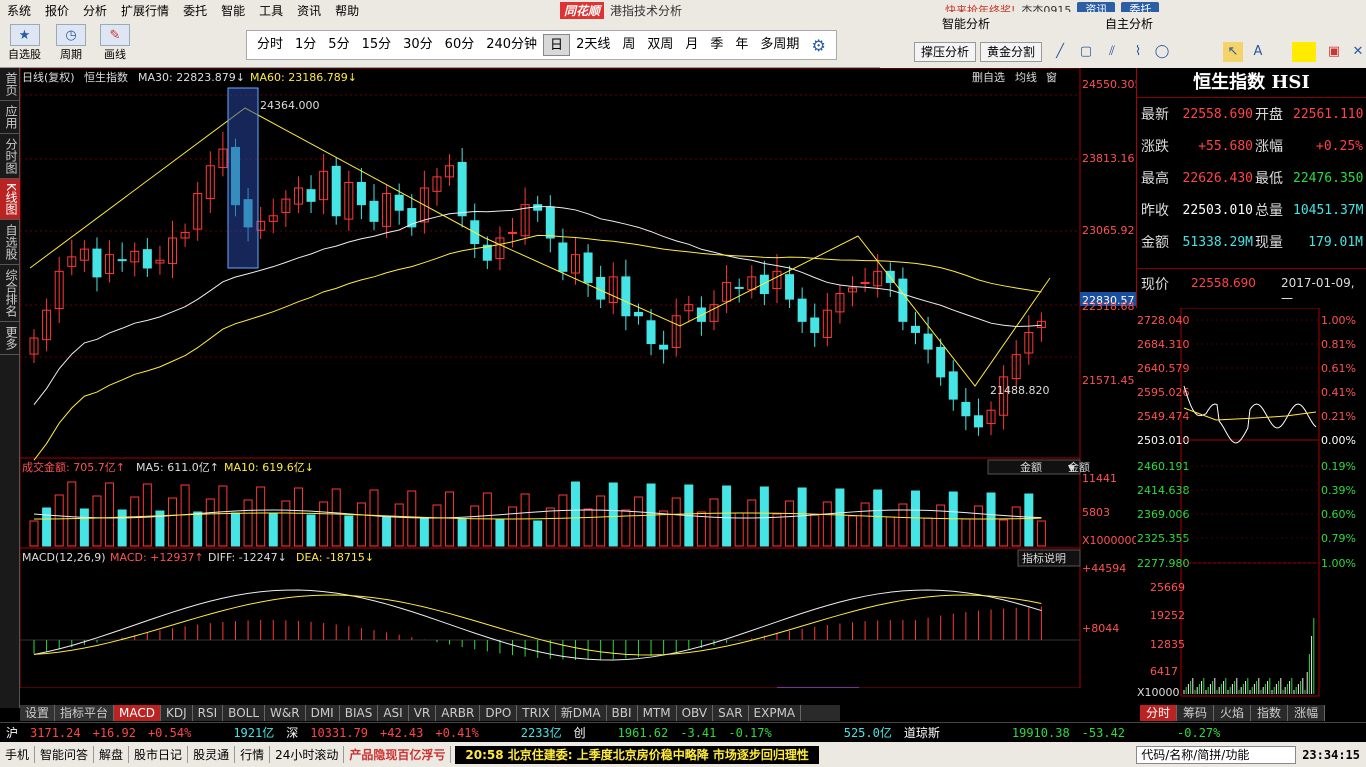  Describe the element at coordinates (775, 713) in the screenshot. I see `indicator-tab-19: EXPMA` at that location.